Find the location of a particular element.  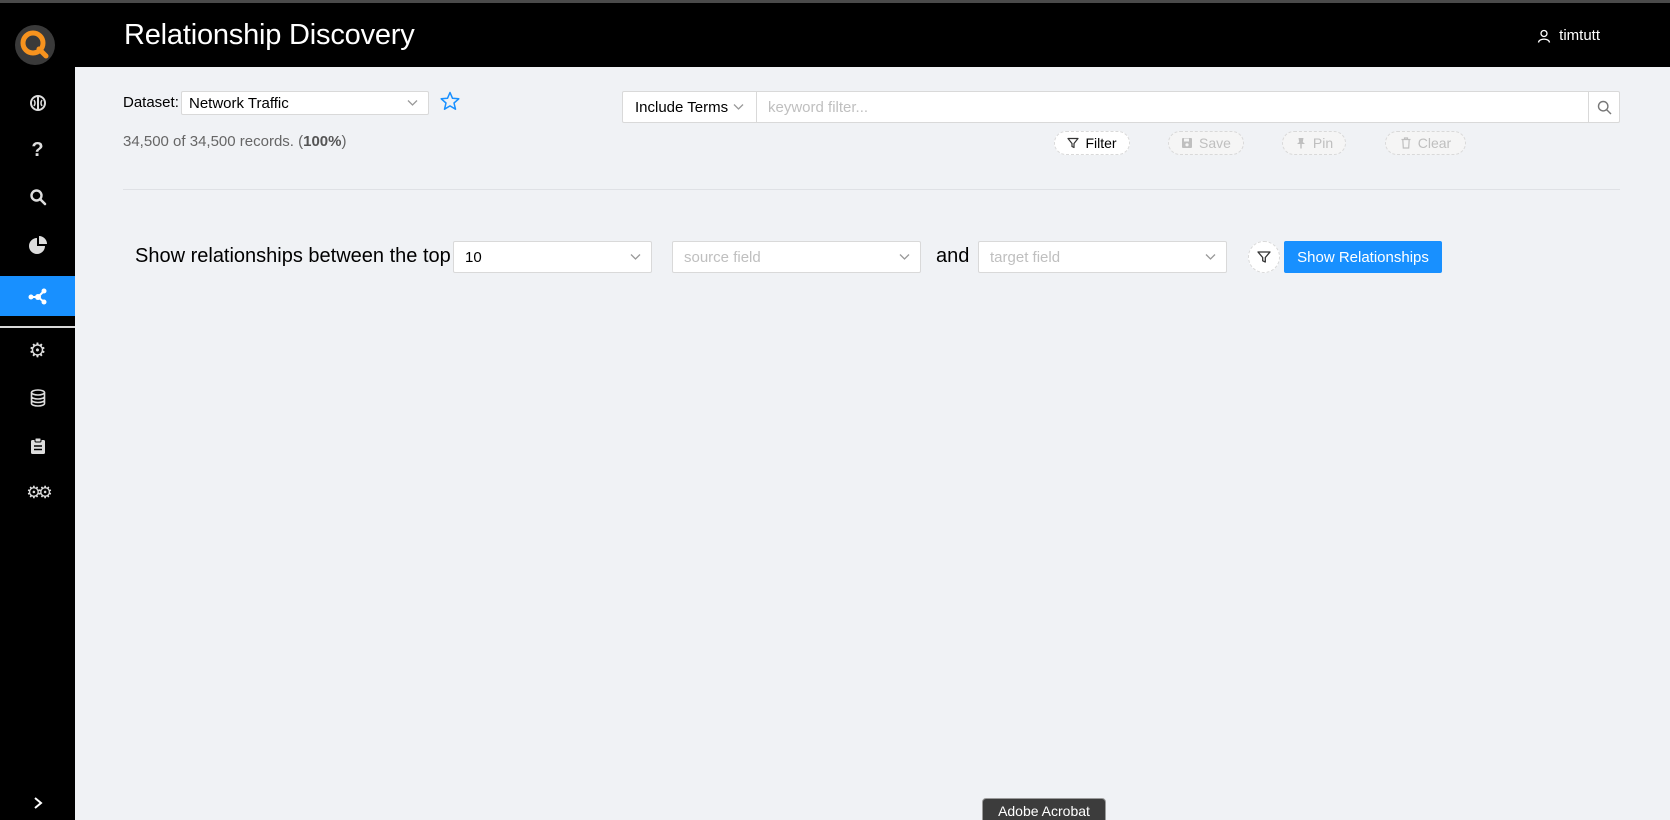

taskbar-tooltip: Adobe Acrobat is located at coordinates (1044, 809).